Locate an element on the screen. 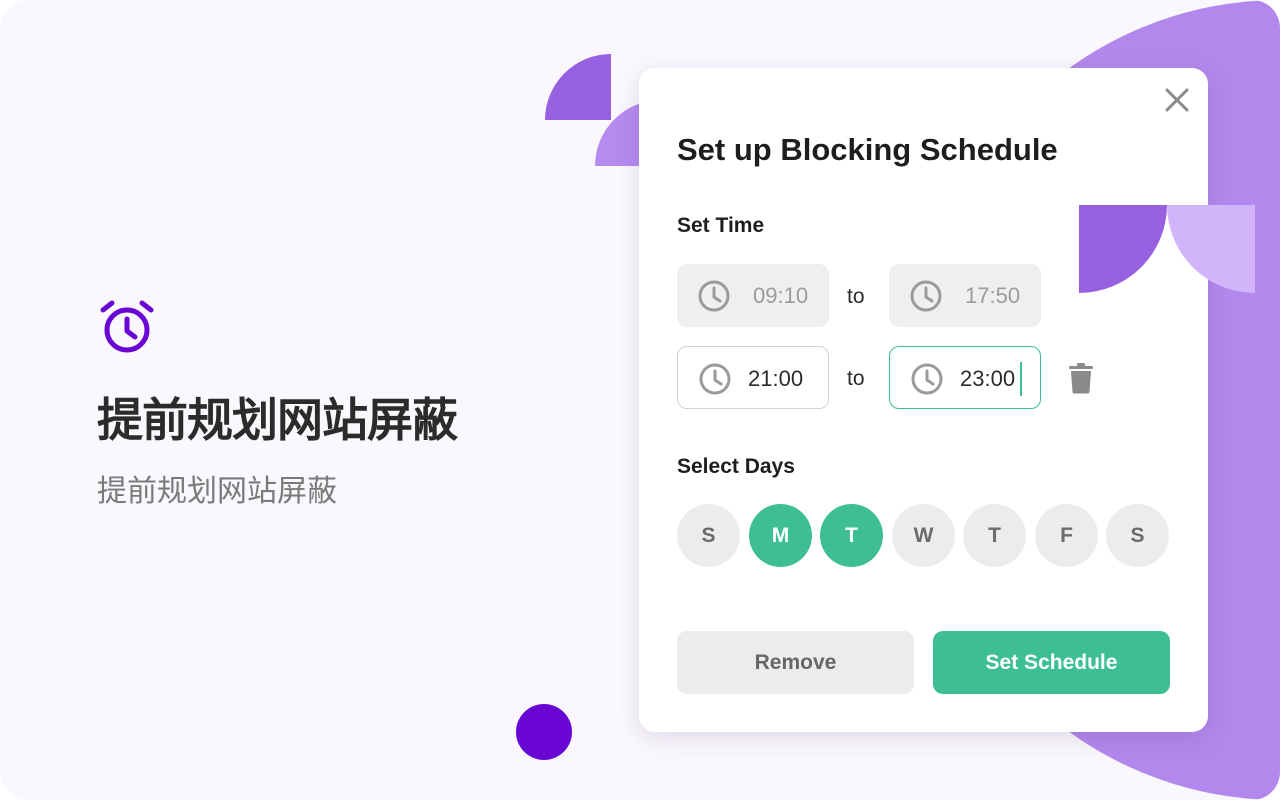 This screenshot has height=800, width=1280. hero-title: 提前规划网站屏蔽 is located at coordinates (277, 420).